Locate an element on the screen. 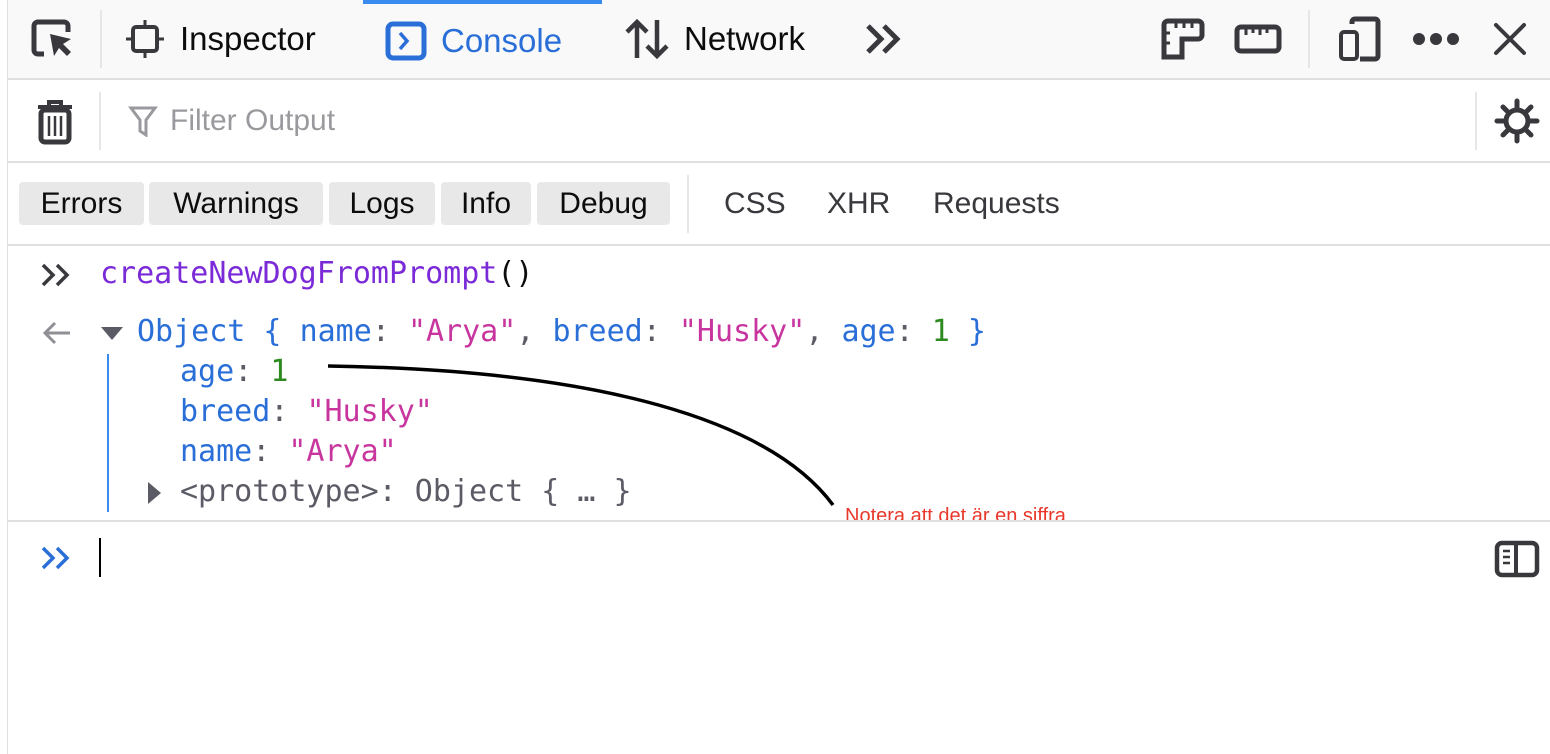 The height and width of the screenshot is (754, 1550). editor-mode-icon is located at coordinates (1517, 559).